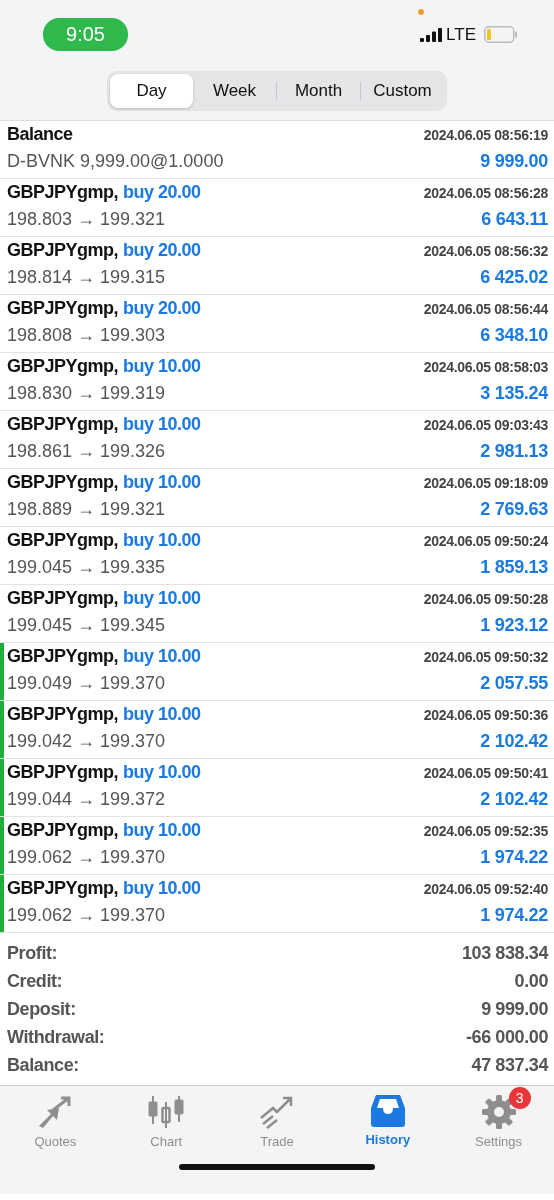 This screenshot has width=554, height=1200. What do you see at coordinates (86, 741) in the screenshot?
I see `deal-prices: 199.042 → 199.370` at bounding box center [86, 741].